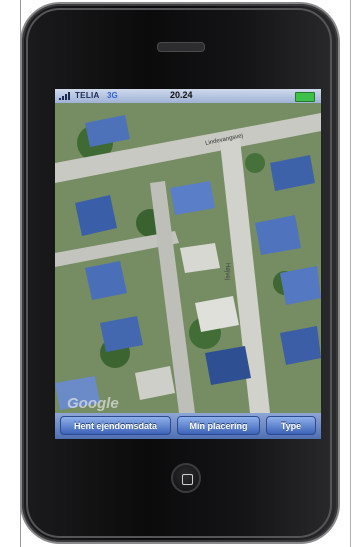 The height and width of the screenshot is (547, 356). I want to click on frame-border-right, so click(350, 273).